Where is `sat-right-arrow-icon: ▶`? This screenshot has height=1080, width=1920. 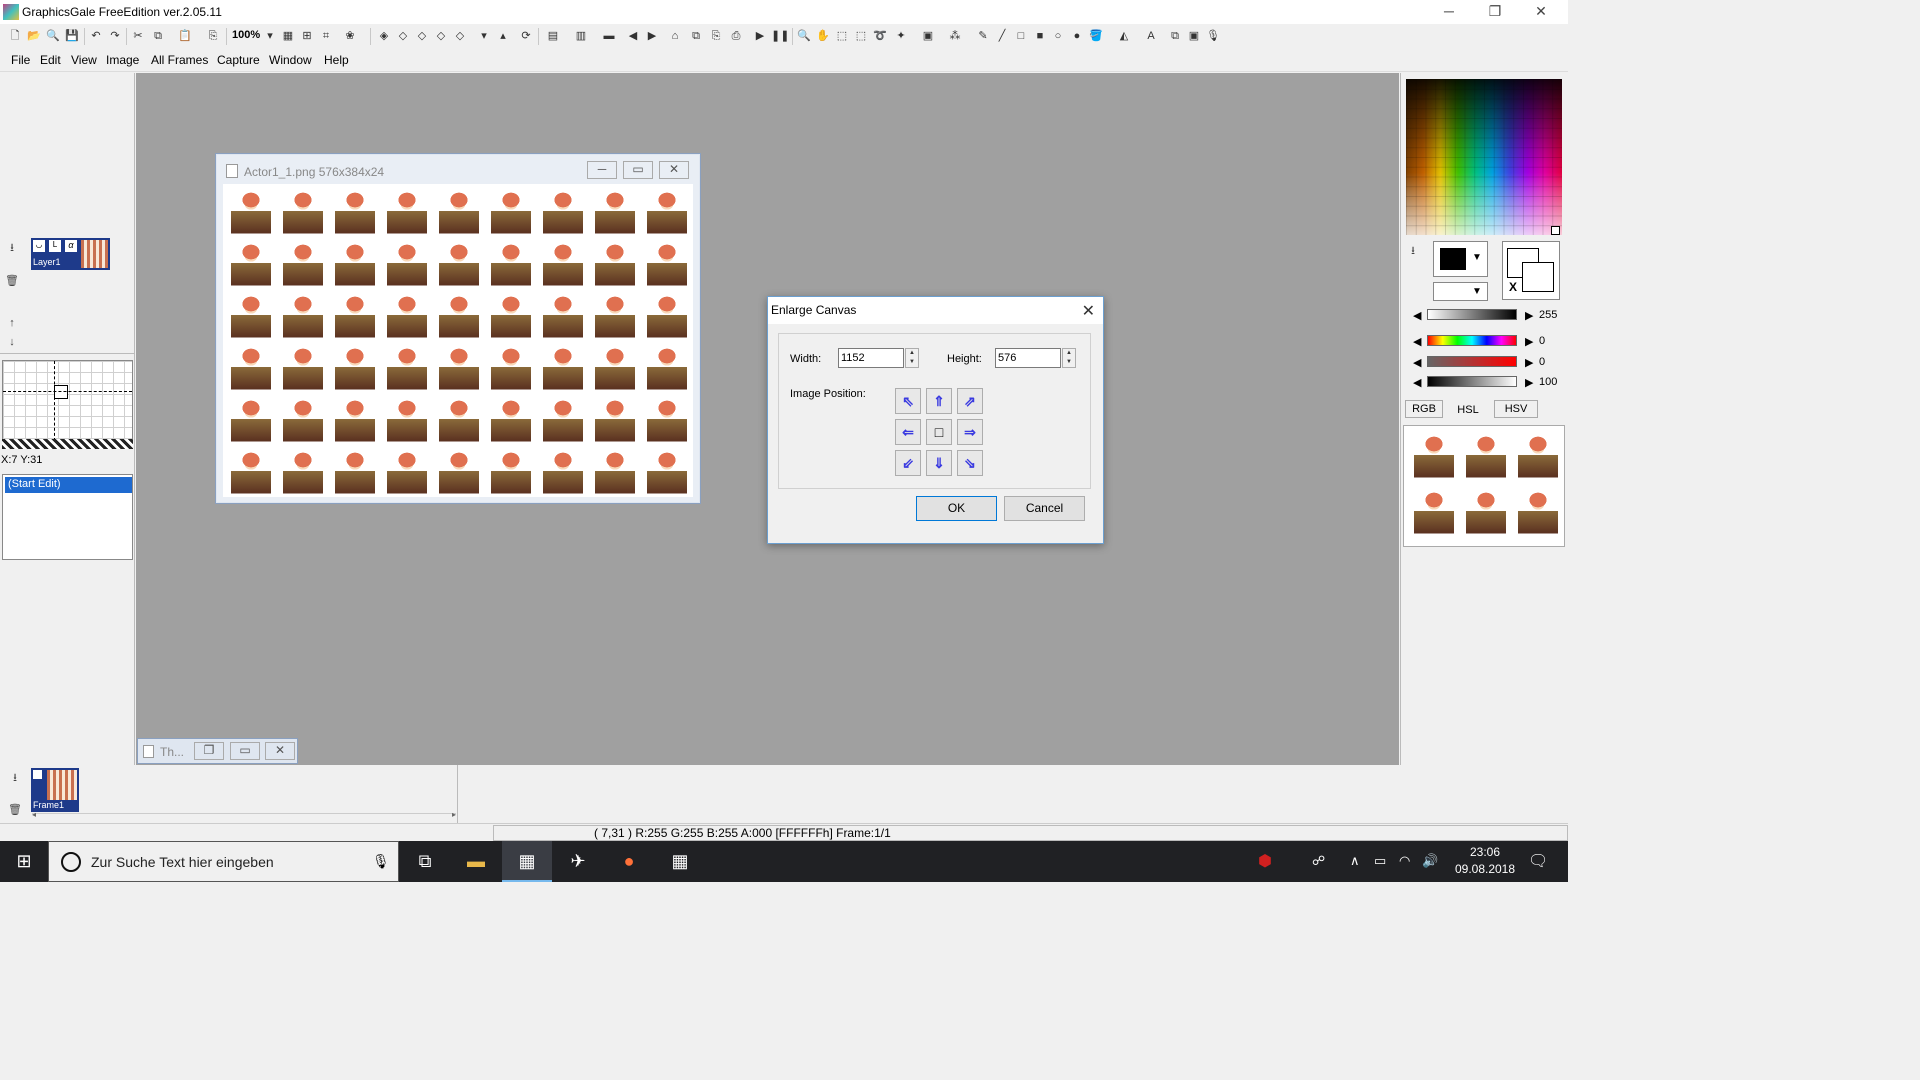
sat-right-arrow-icon: ▶ is located at coordinates (1529, 362).